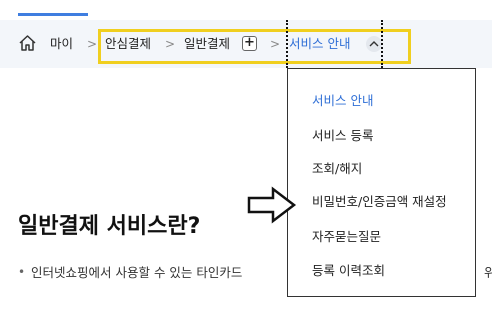 This screenshot has width=492, height=315. What do you see at coordinates (272, 205) in the screenshot?
I see `arrow-right-outline-icon` at bounding box center [272, 205].